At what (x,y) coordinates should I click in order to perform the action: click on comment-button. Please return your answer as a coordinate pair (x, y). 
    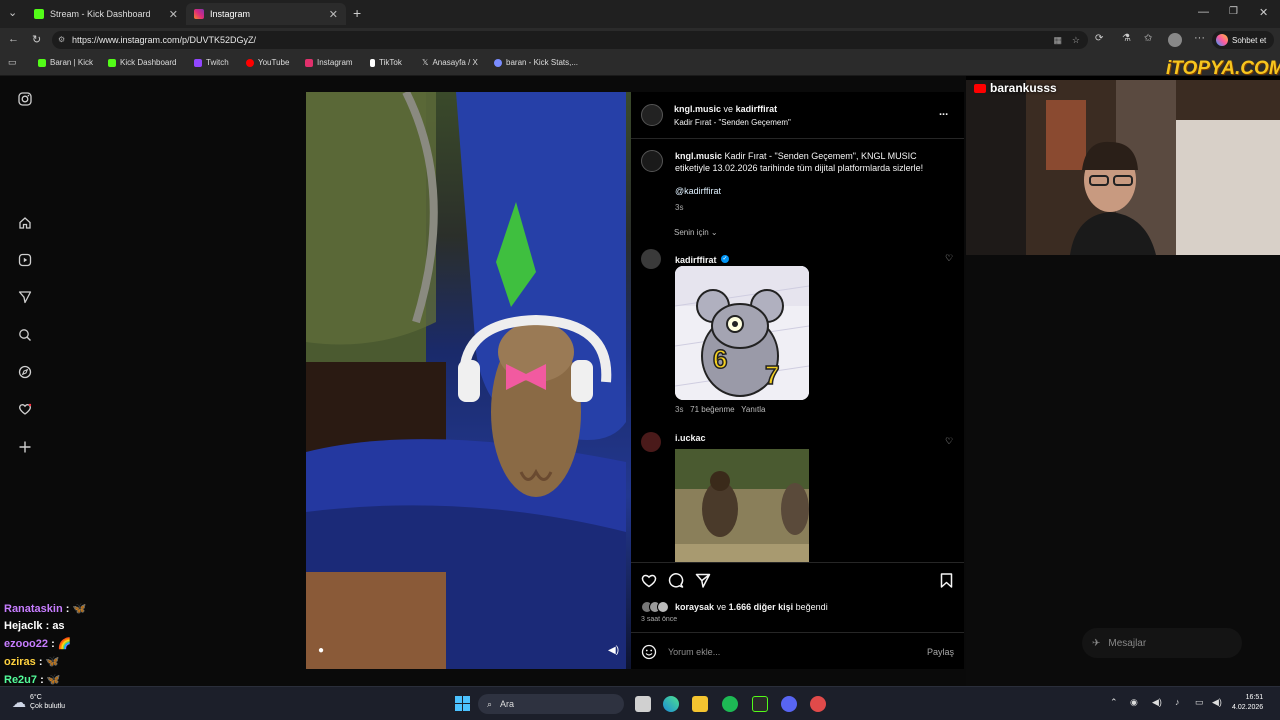
    Looking at the image, I should click on (676, 580).